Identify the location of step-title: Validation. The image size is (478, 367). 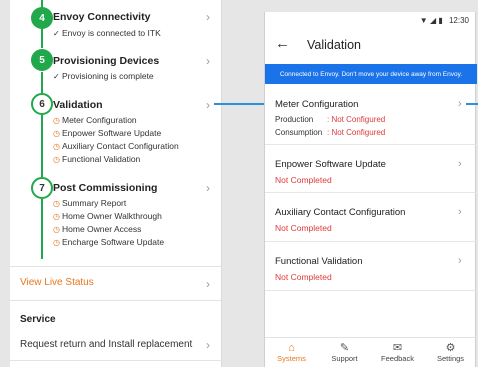
(78, 105).